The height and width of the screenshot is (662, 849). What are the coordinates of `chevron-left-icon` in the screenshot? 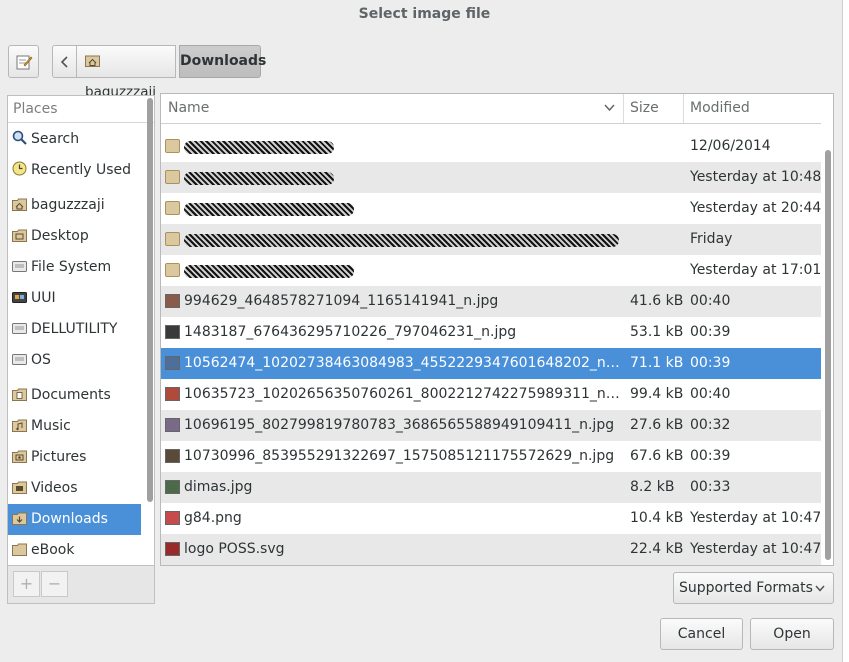 It's located at (64, 62).